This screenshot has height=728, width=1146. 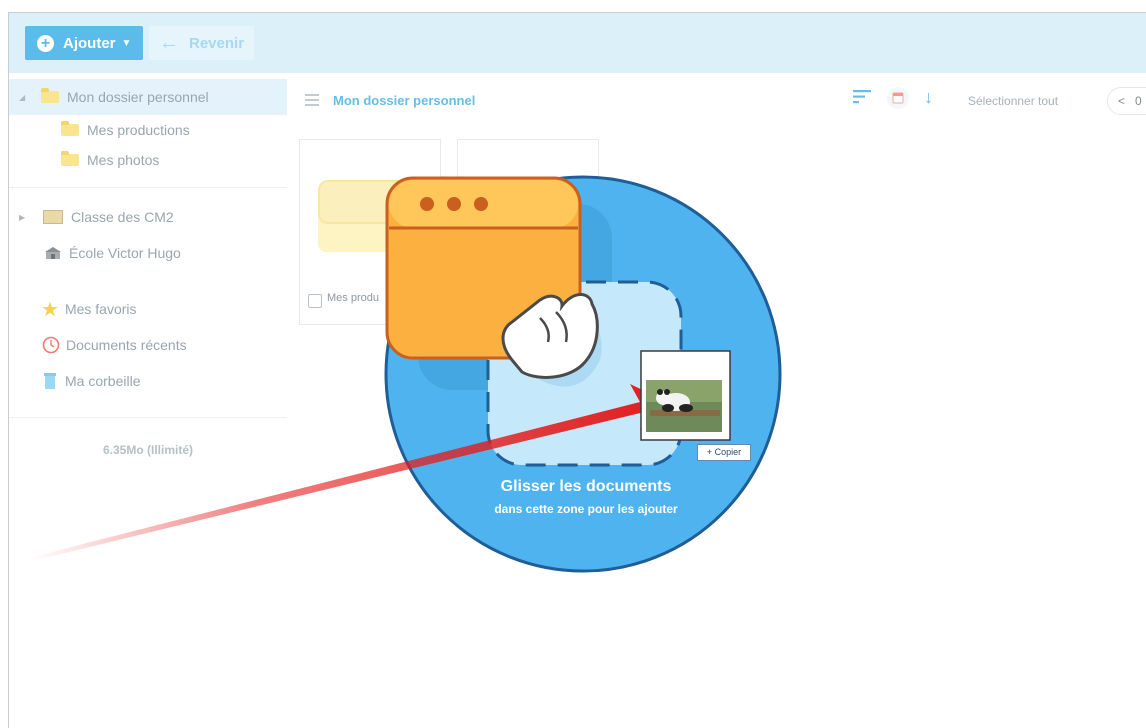 I want to click on copy-badge: + Copier, so click(x=724, y=452).